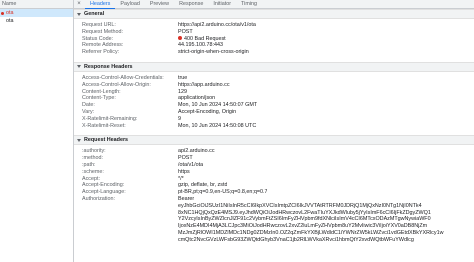 This screenshot has width=474, height=262. I want to click on header-value: Mon, 10 Jun 2024 14:50:07 GMT, so click(217, 105).